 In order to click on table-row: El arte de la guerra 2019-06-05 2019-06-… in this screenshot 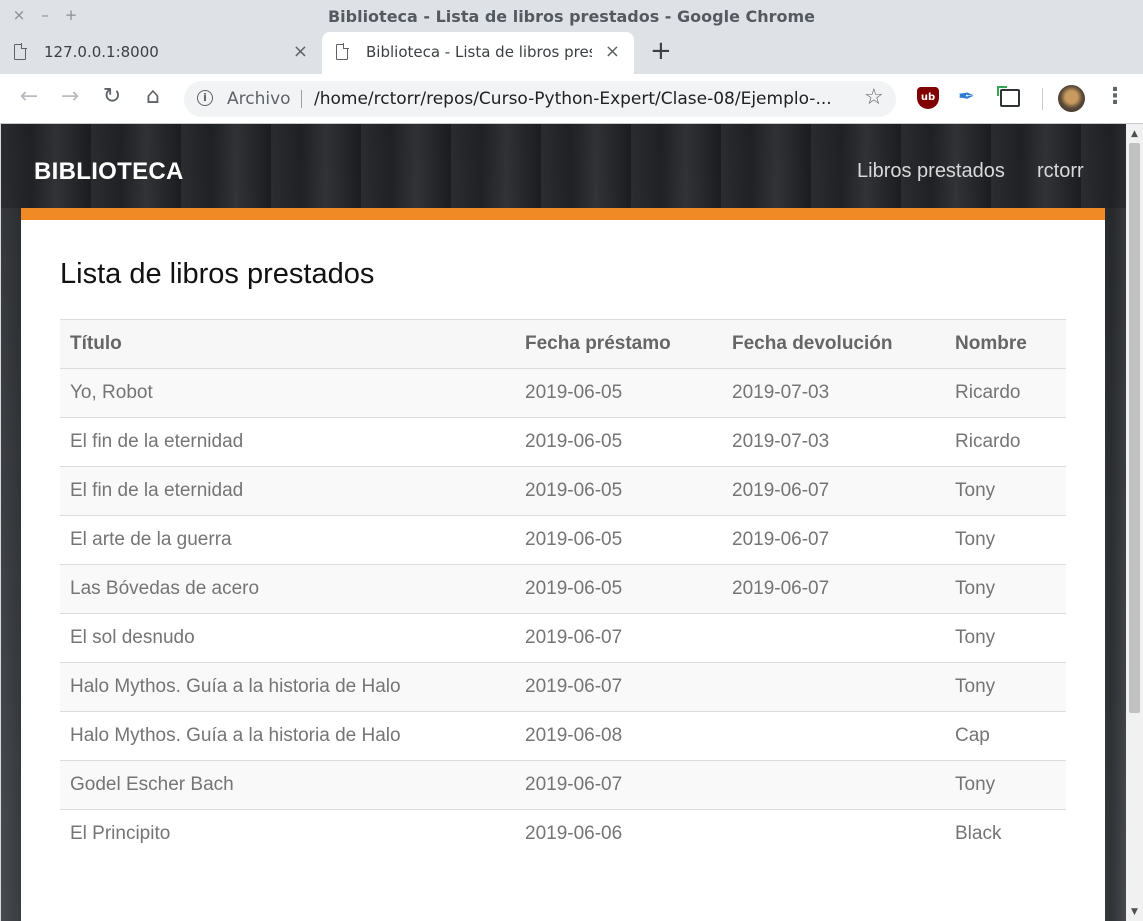, I will do `click(563, 540)`.